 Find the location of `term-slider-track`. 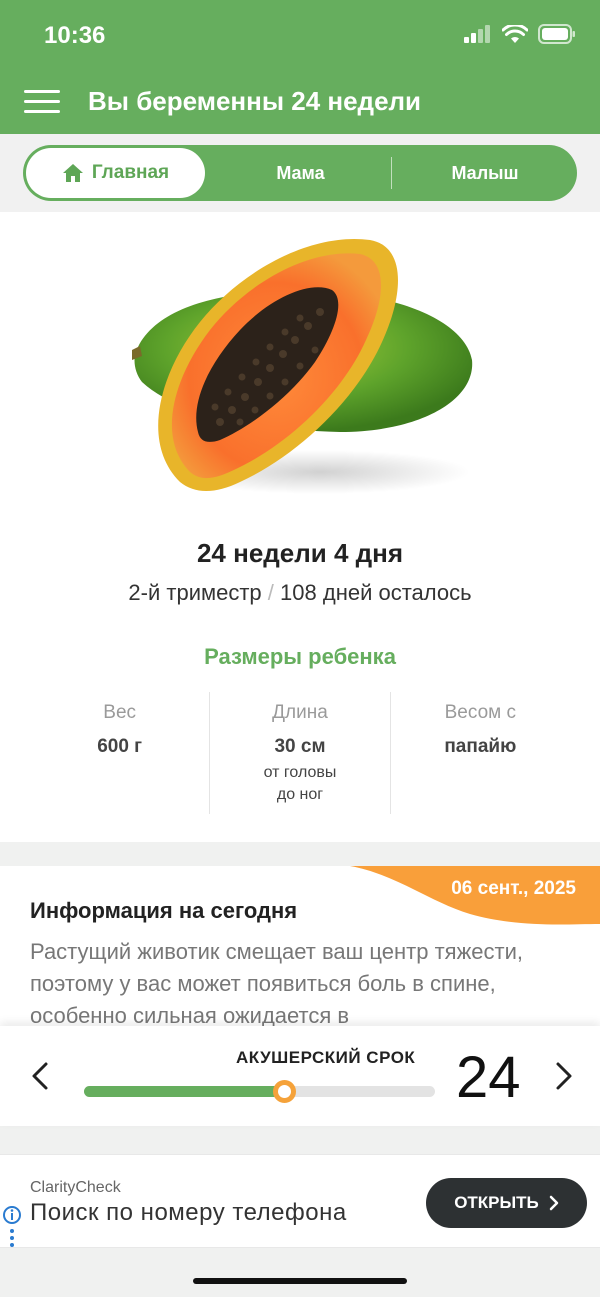

term-slider-track is located at coordinates (259, 1091).